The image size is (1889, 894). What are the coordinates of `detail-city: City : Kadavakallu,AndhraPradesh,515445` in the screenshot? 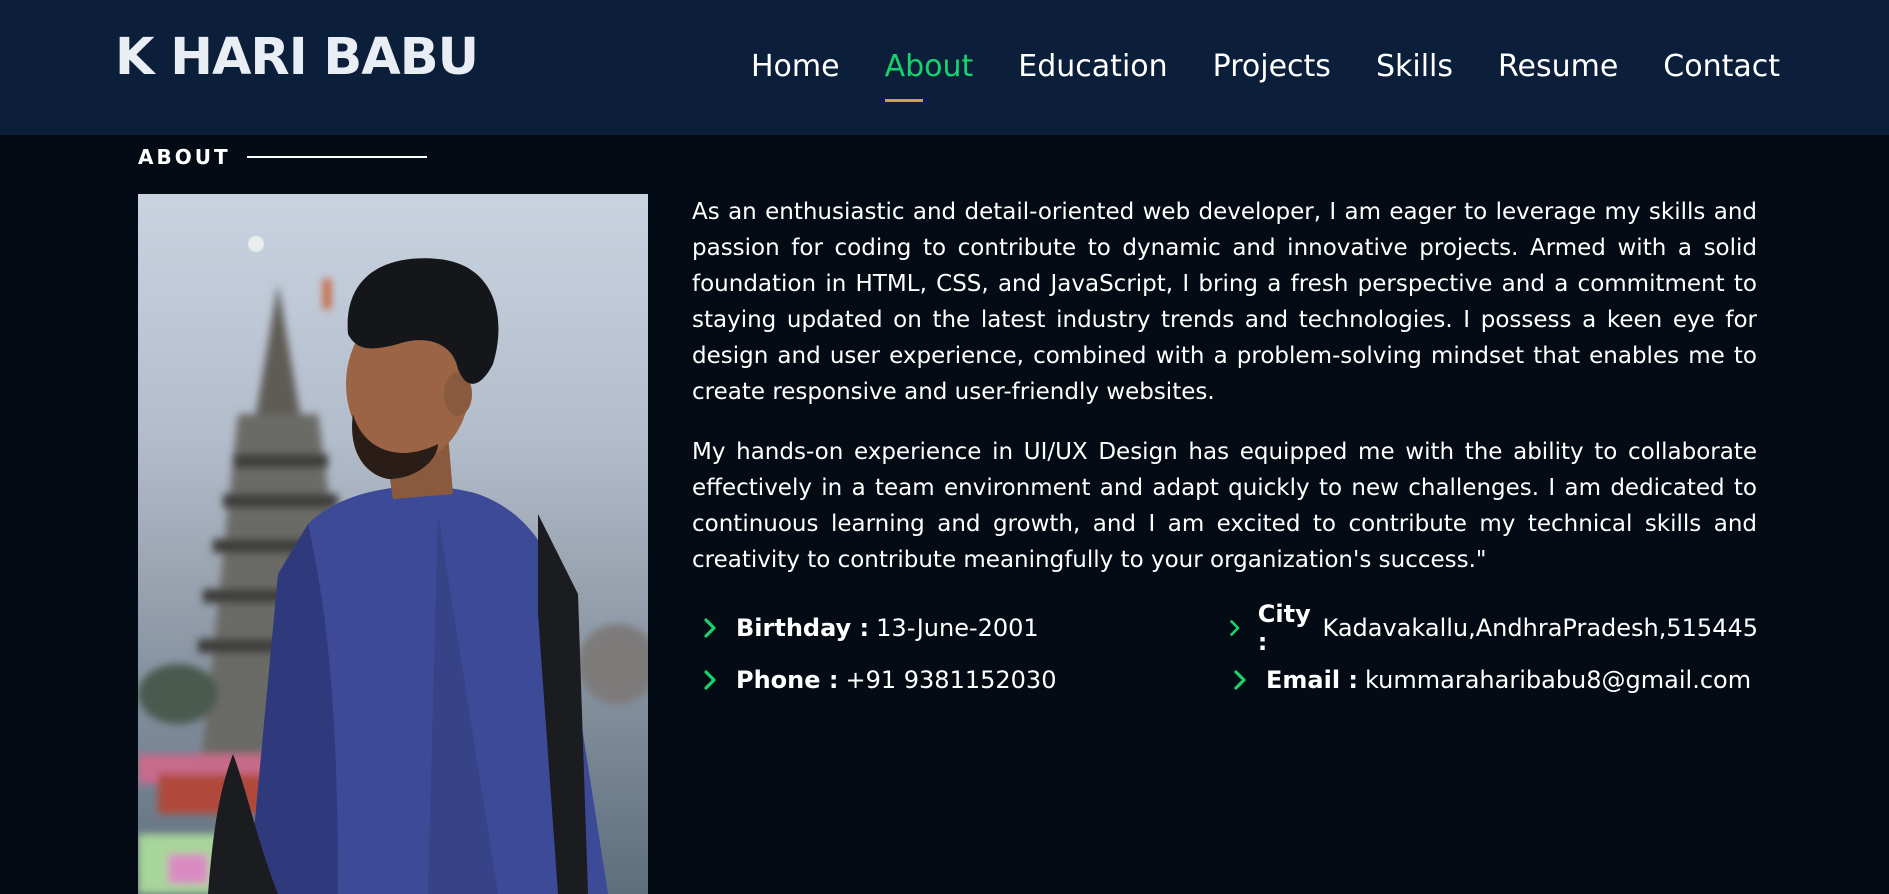 It's located at (1491, 628).